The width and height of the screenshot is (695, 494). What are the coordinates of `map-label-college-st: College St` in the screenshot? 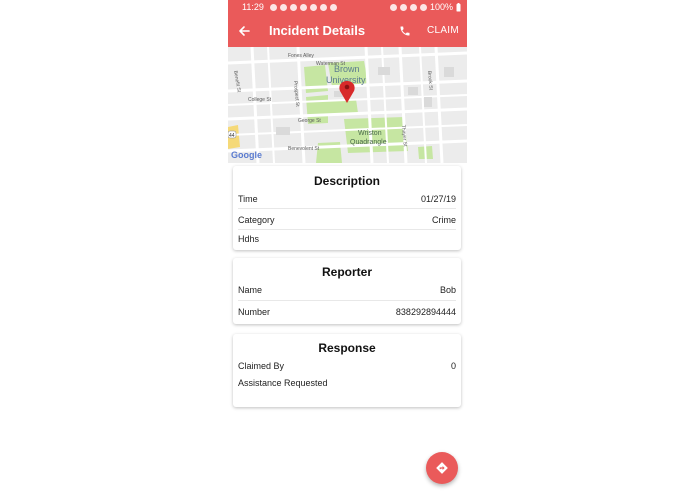 It's located at (260, 100).